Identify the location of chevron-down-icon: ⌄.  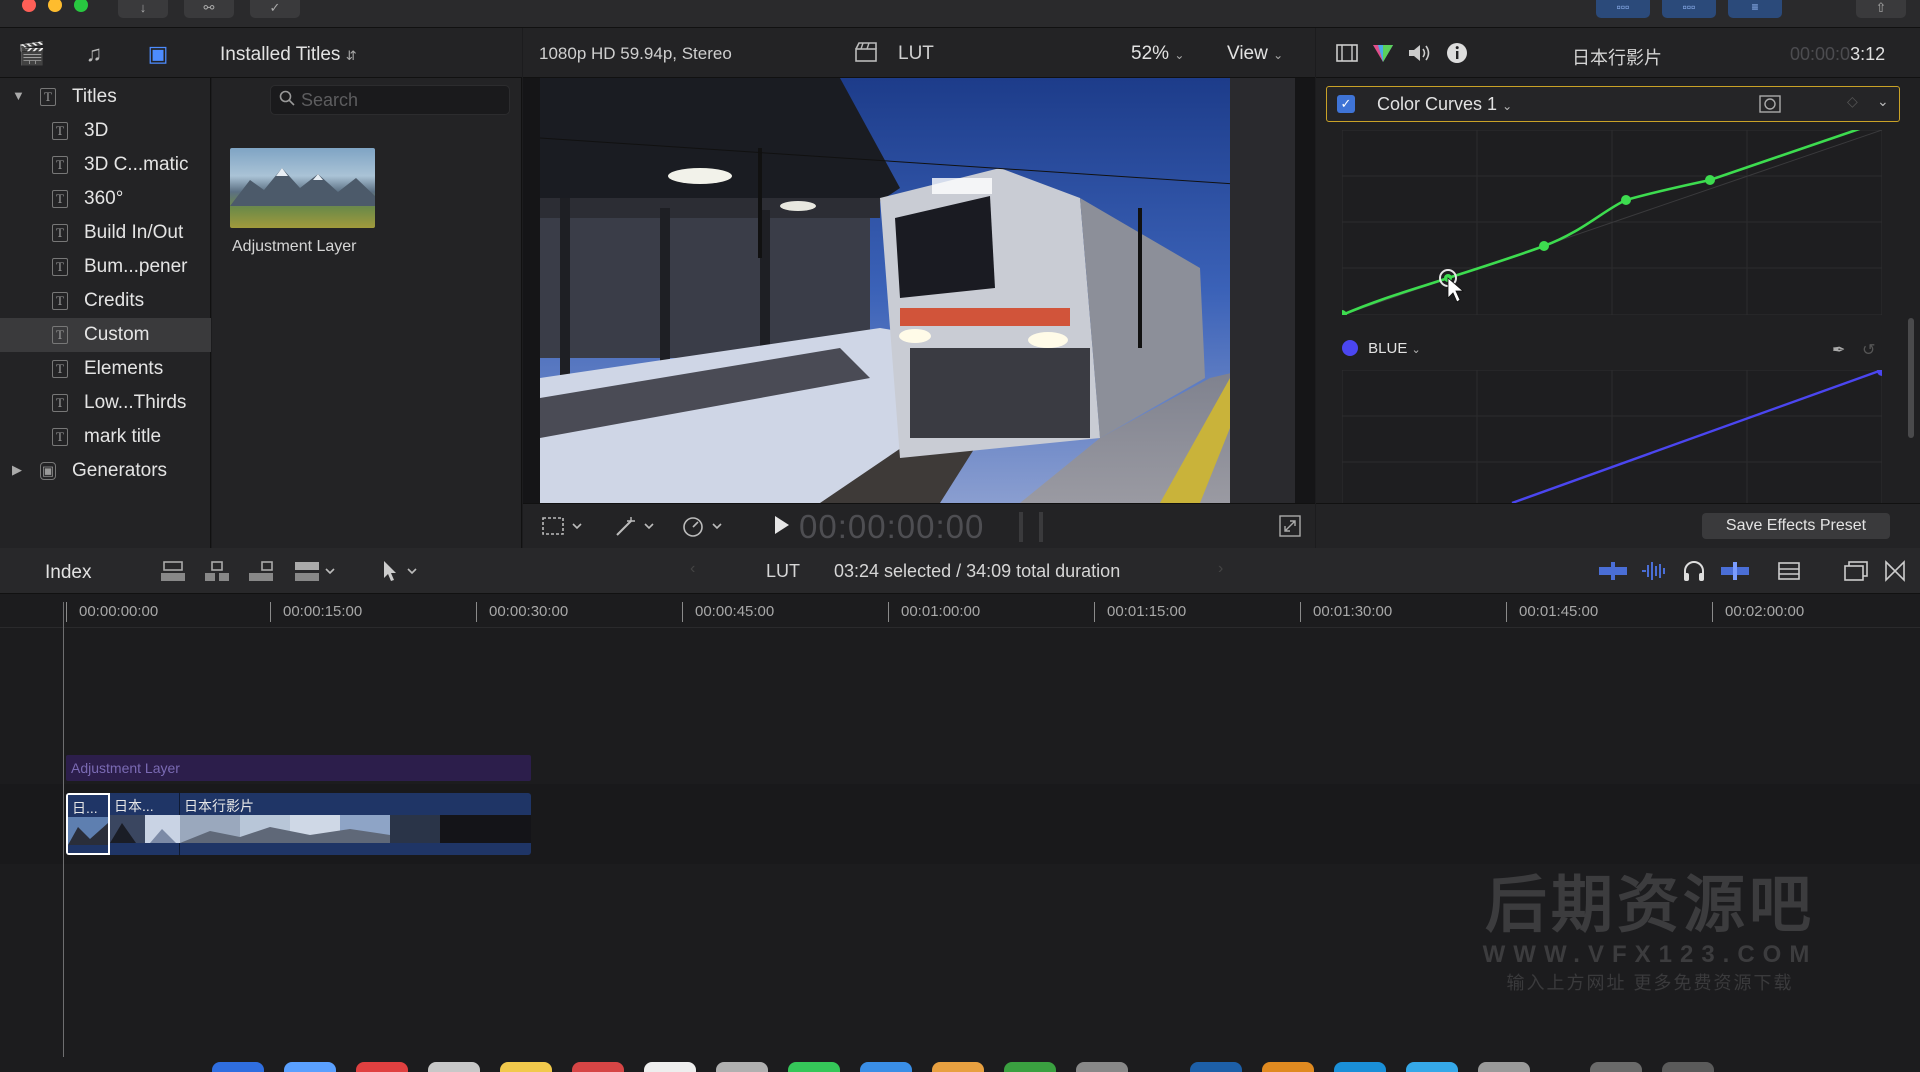
(1883, 101).